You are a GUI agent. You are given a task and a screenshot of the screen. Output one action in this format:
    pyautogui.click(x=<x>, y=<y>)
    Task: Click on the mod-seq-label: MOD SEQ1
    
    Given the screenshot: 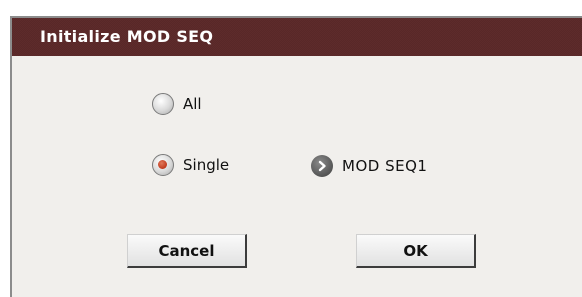 What is the action you would take?
    pyautogui.click(x=385, y=166)
    